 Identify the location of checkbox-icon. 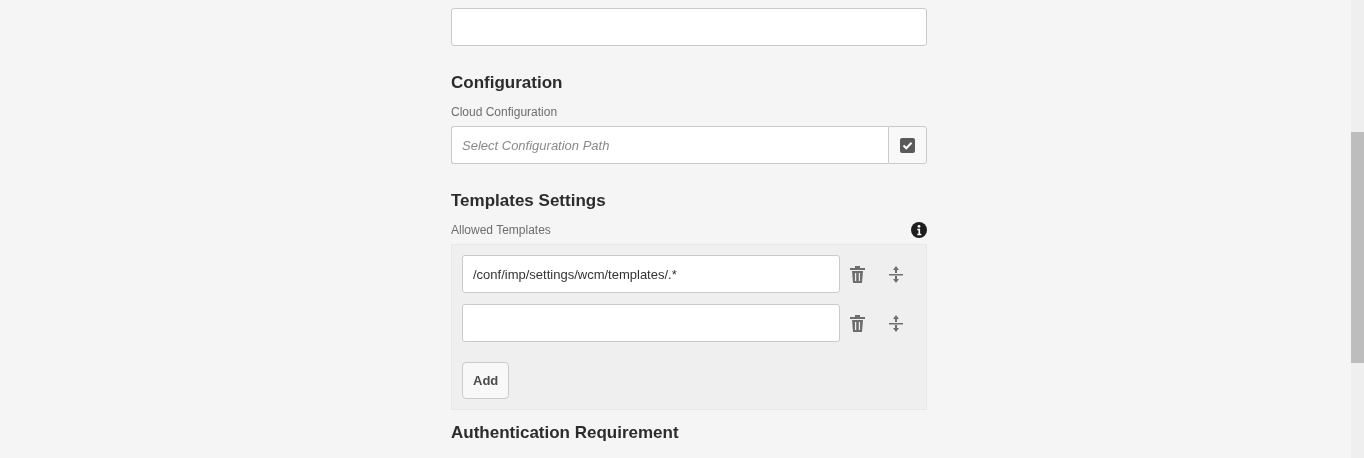
(907, 145).